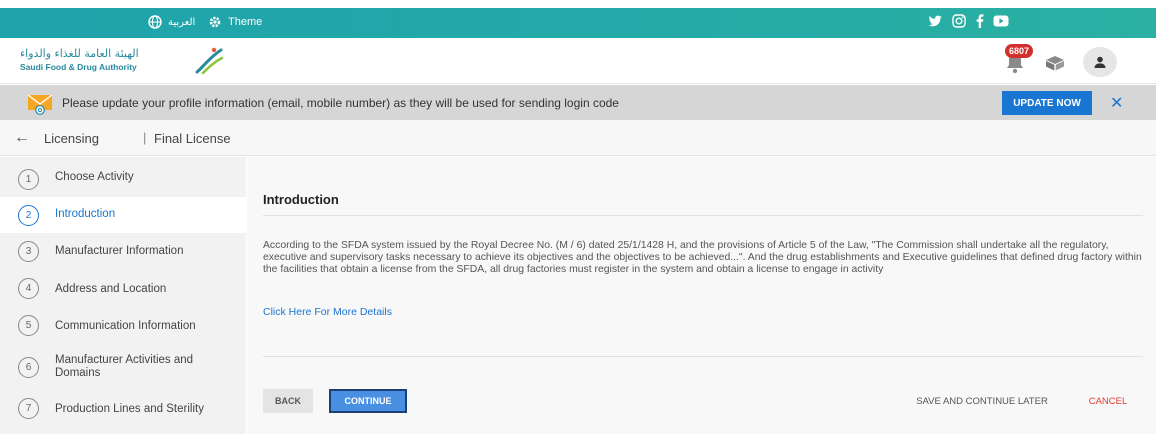 The width and height of the screenshot is (1156, 434). What do you see at coordinates (182, 22) in the screenshot?
I see `language-label: العربية` at bounding box center [182, 22].